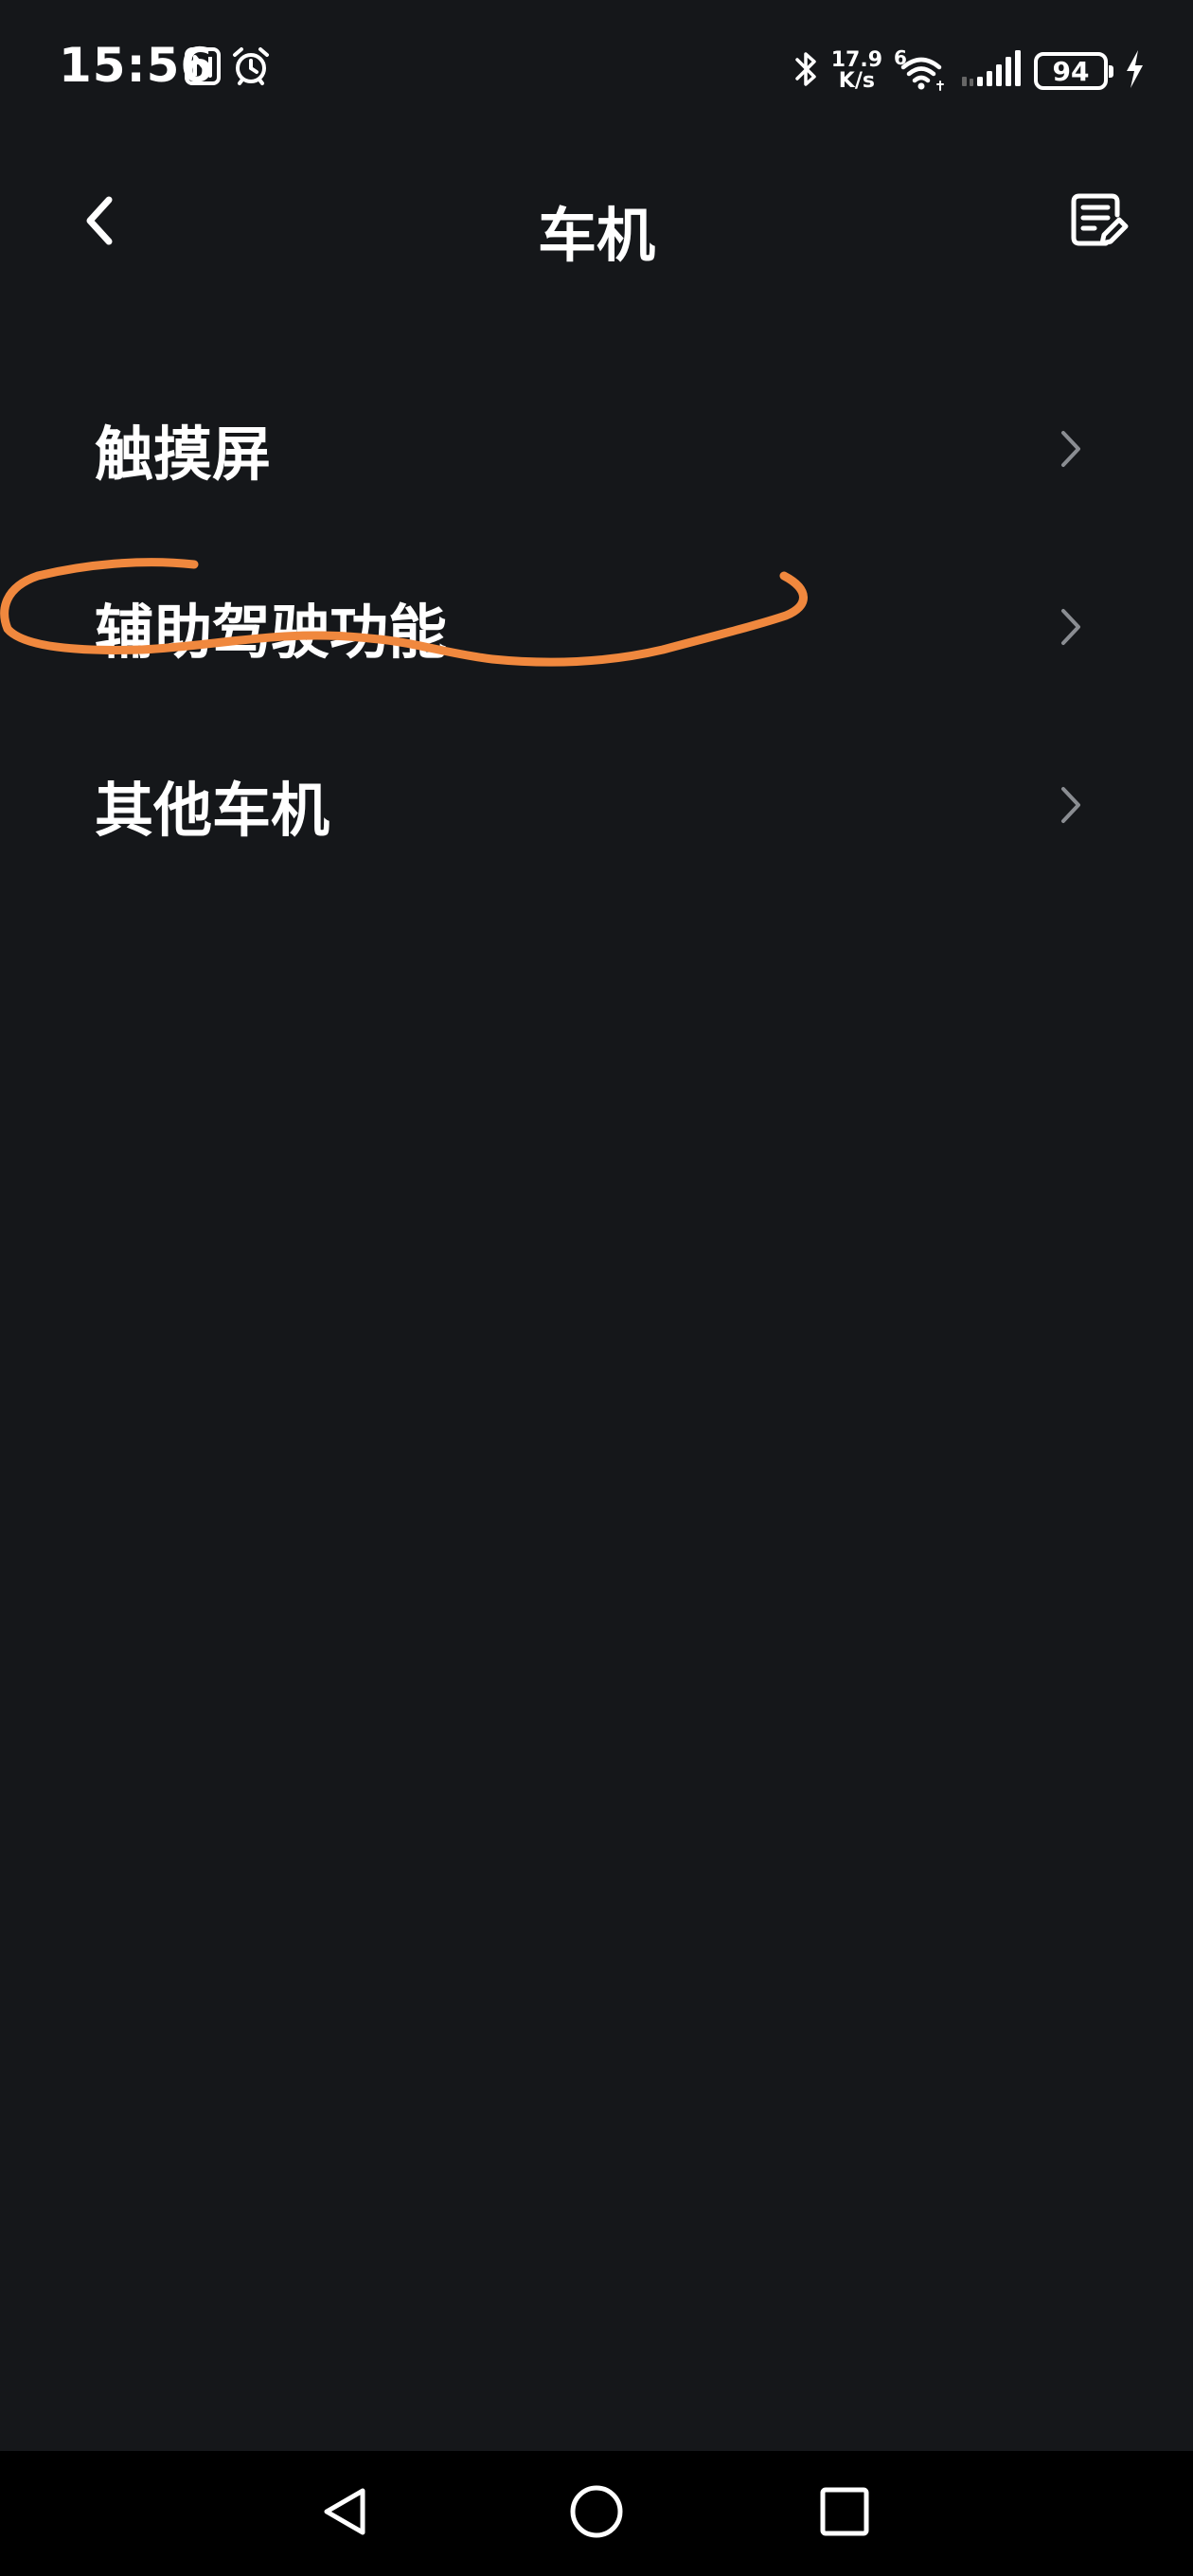  Describe the element at coordinates (596, 449) in the screenshot. I see `menu-item-touchscreen: 触摸屏` at that location.